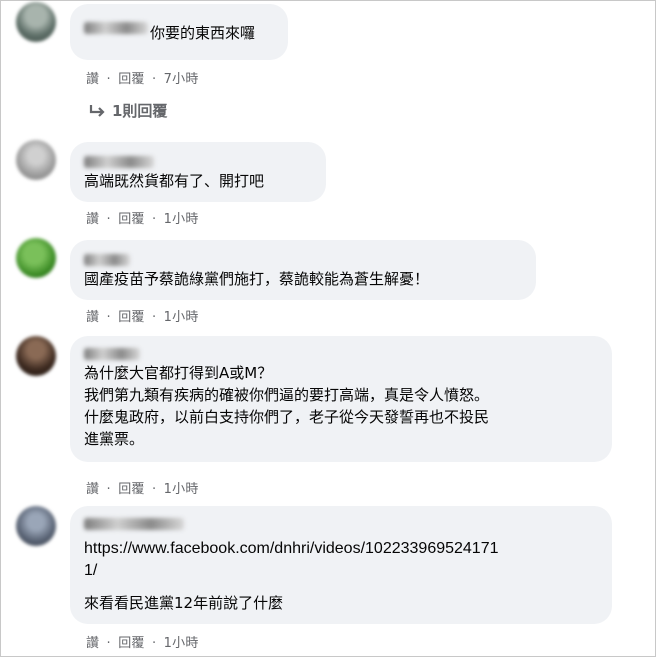 This screenshot has width=656, height=657. Describe the element at coordinates (114, 439) in the screenshot. I see `comment-text-line: 進黨票。` at that location.